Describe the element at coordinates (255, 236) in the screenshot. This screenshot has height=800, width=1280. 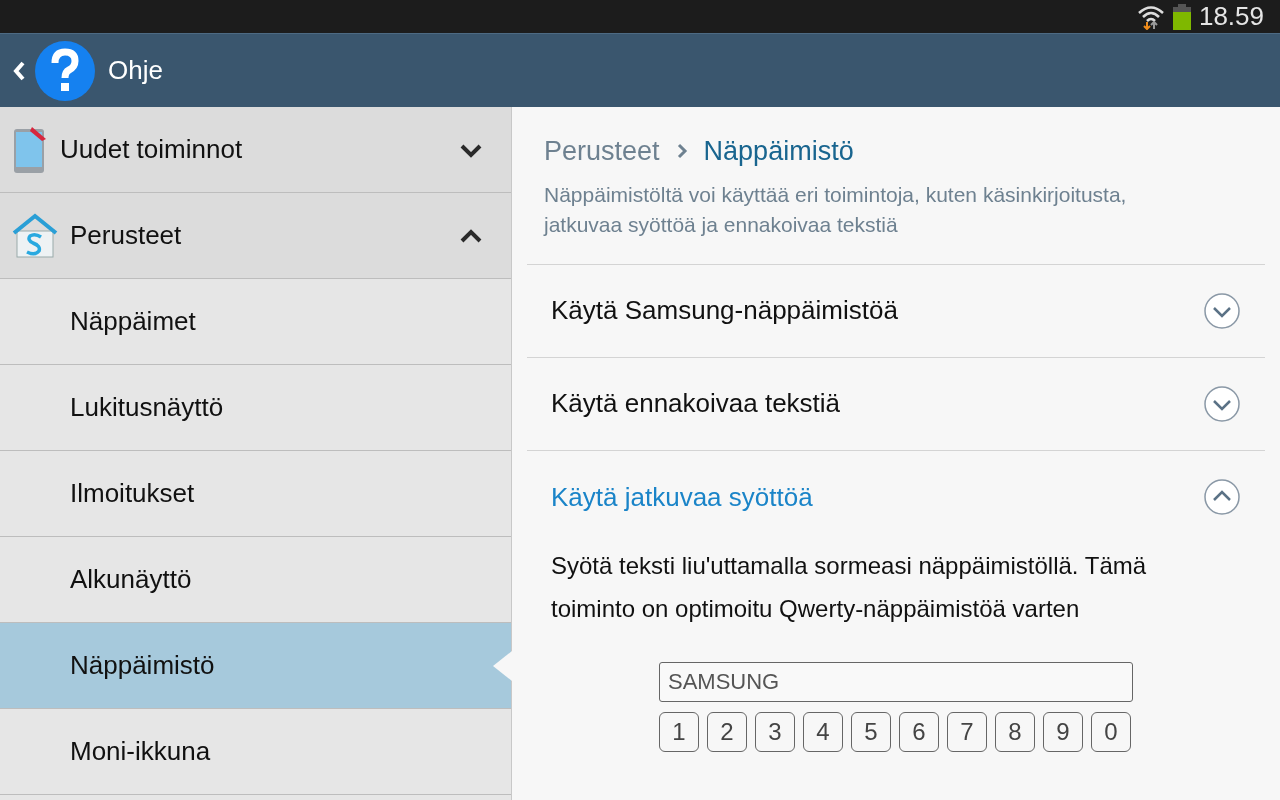
I see `sidebar-section: Perusteet` at that location.